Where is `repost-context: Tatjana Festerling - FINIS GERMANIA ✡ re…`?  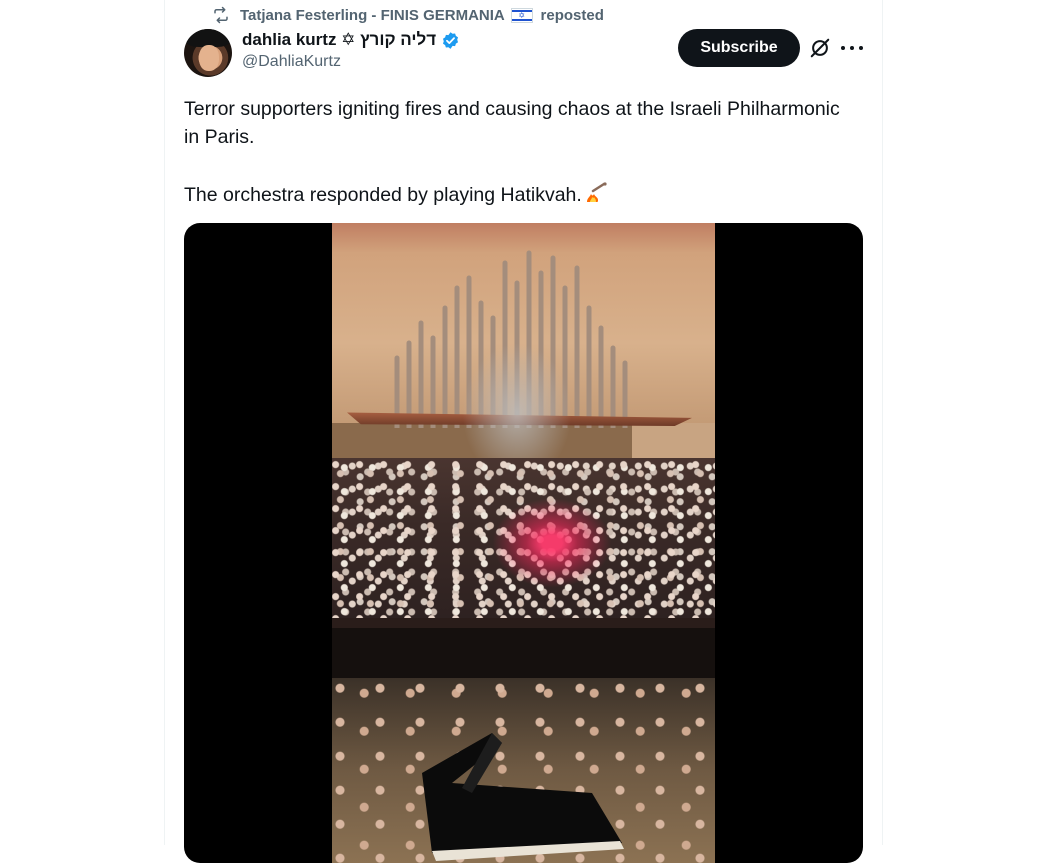 repost-context: Tatjana Festerling - FINIS GERMANIA ✡ re… is located at coordinates (408, 15).